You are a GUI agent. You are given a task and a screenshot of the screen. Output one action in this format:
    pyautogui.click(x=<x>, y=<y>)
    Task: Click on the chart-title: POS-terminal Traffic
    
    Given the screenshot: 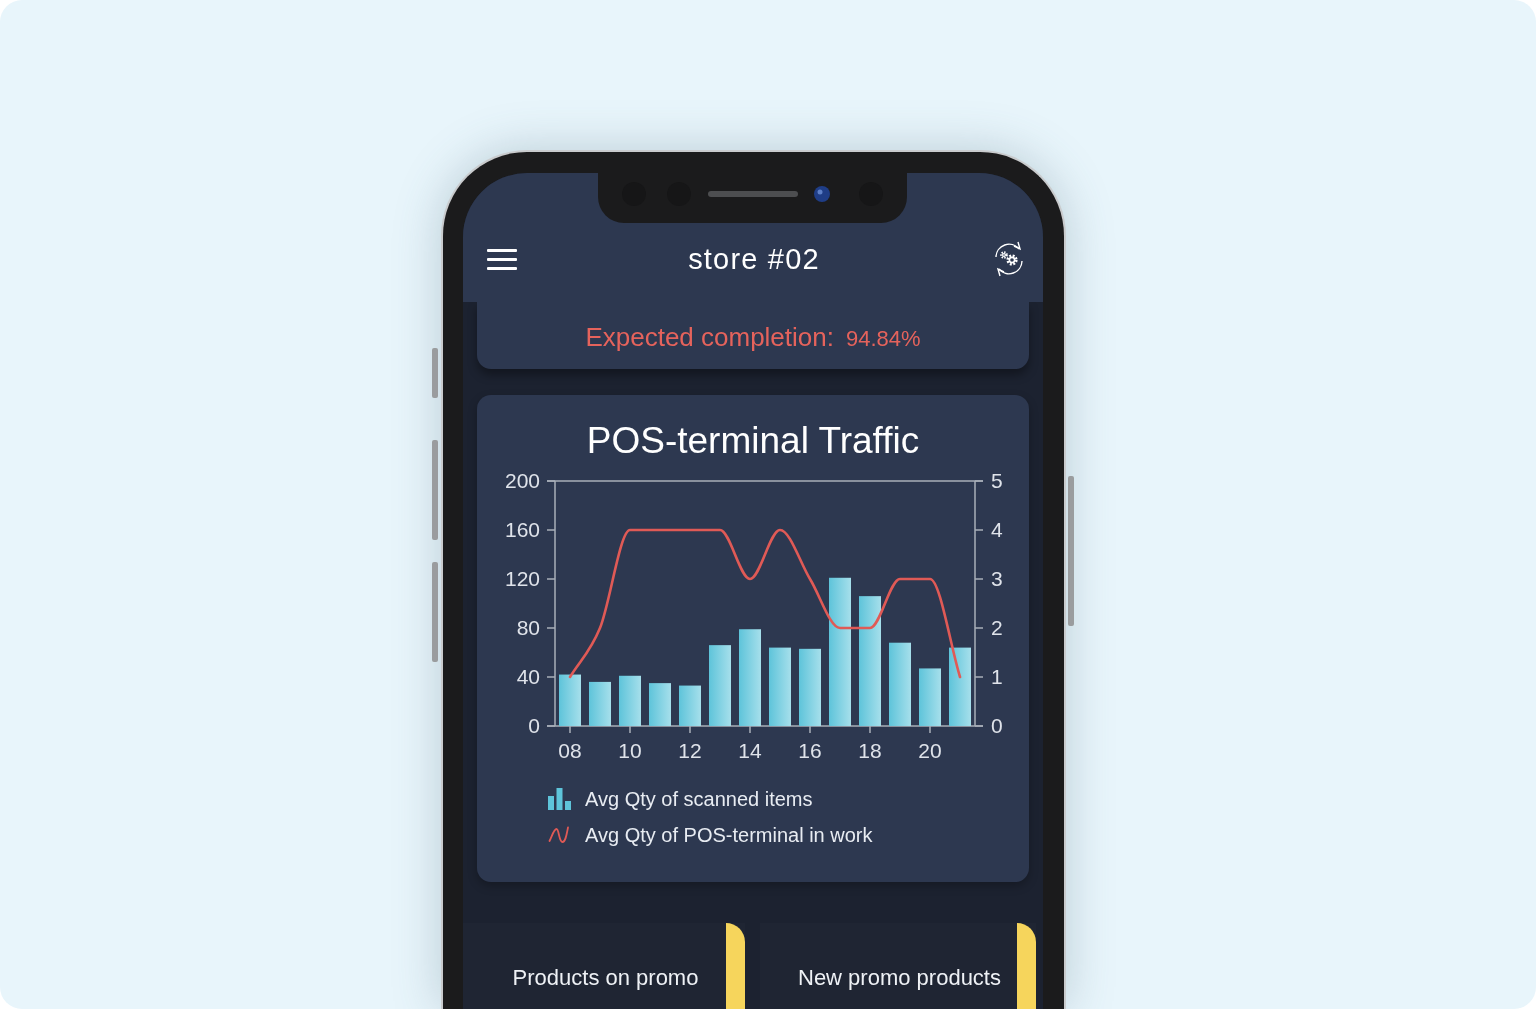 What is the action you would take?
    pyautogui.click(x=753, y=441)
    